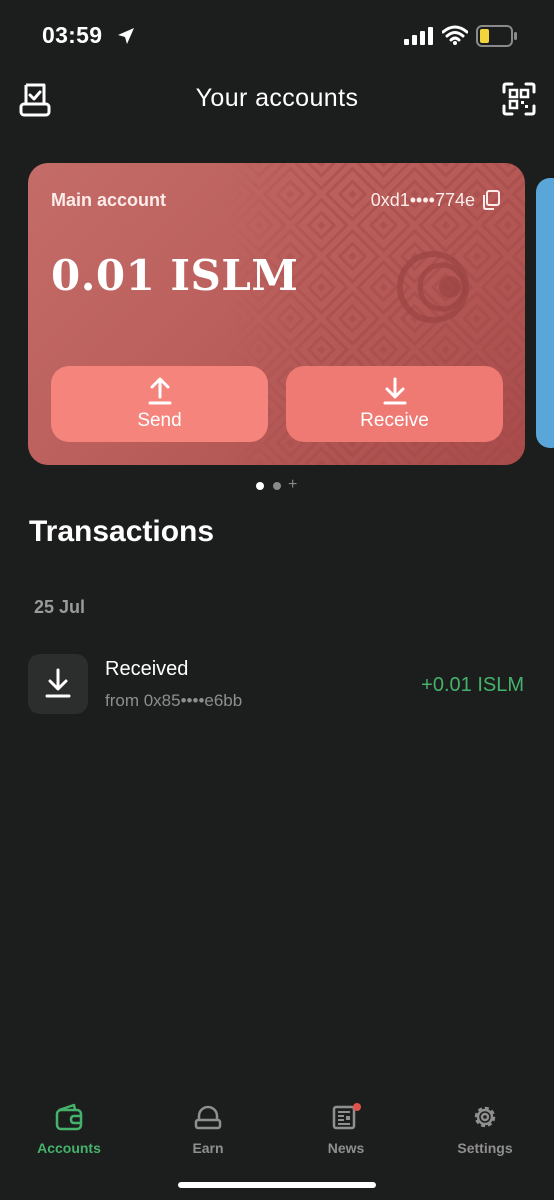  I want to click on status-time: 03:59, so click(72, 35).